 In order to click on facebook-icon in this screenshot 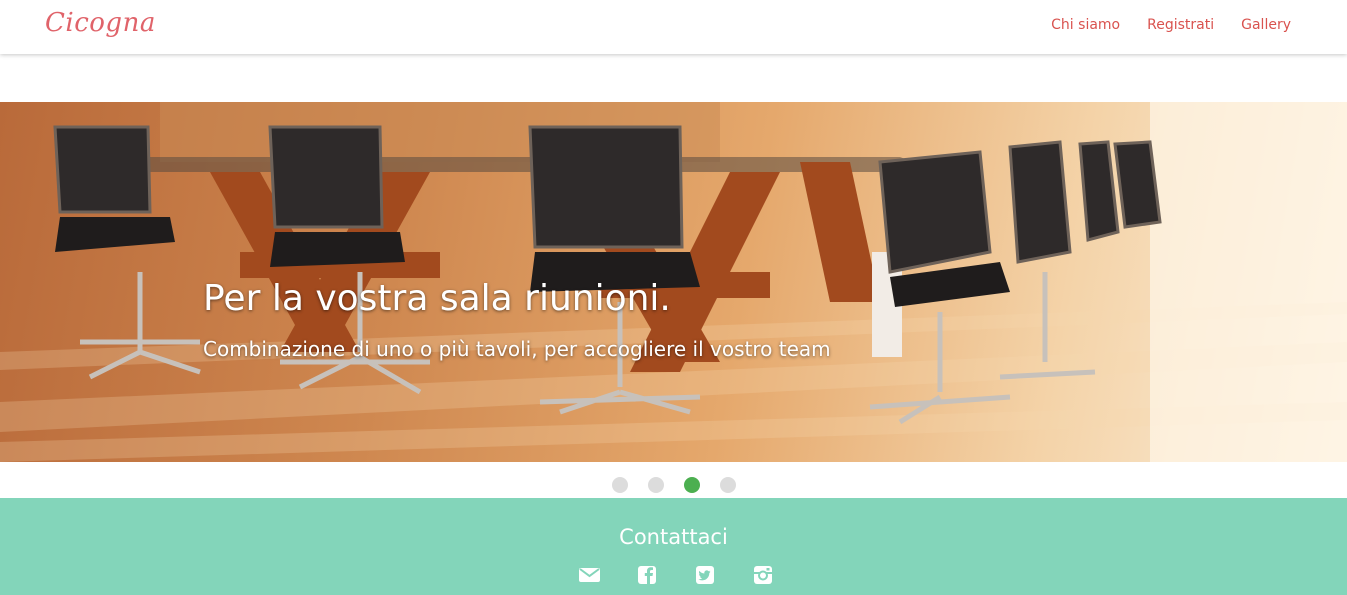, I will do `click(647, 575)`.